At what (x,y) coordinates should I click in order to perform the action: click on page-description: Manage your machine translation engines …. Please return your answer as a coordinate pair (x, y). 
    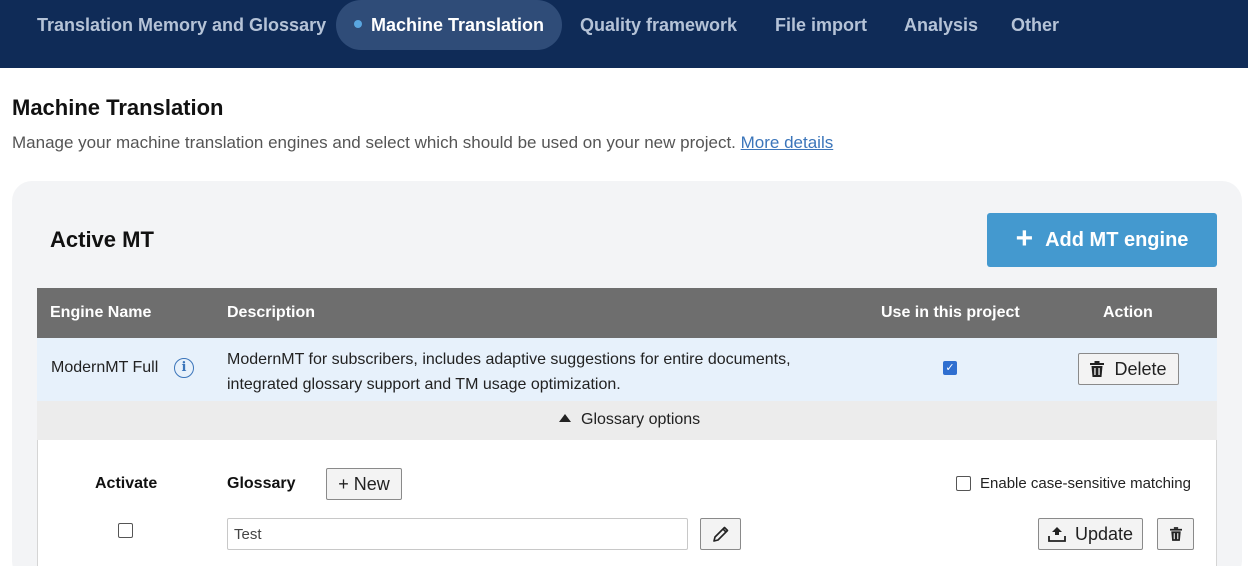
    Looking at the image, I should click on (422, 143).